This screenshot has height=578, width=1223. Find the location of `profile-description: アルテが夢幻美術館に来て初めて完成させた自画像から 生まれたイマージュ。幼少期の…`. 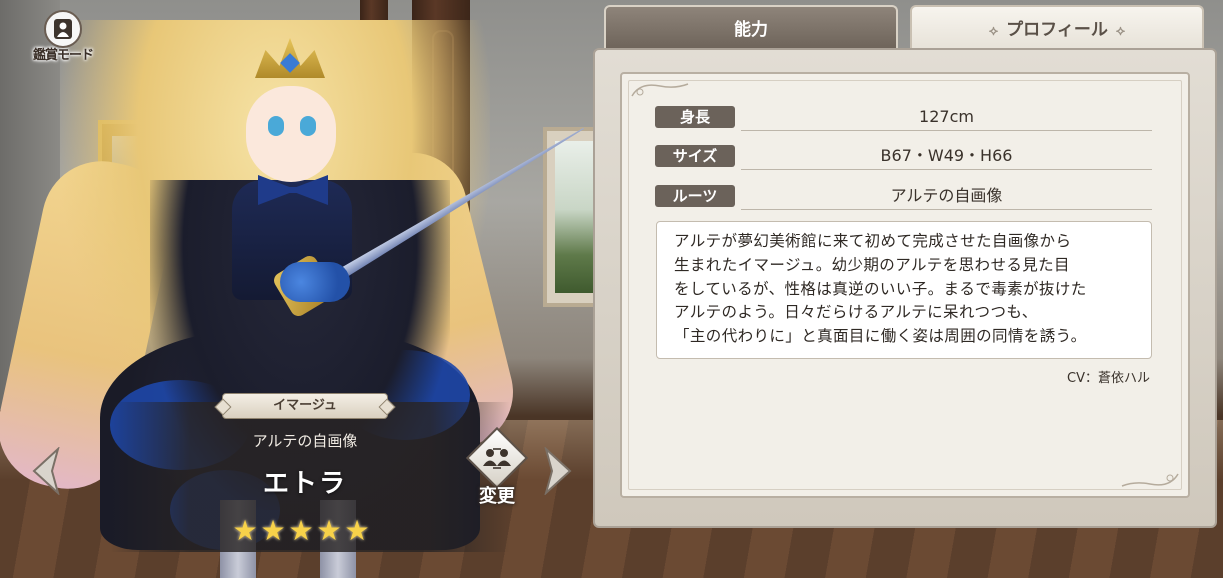

profile-description: アルテが夢幻美術館に来て初めて完成させた自画像から 生まれたイマージュ。幼少期の… is located at coordinates (904, 290).